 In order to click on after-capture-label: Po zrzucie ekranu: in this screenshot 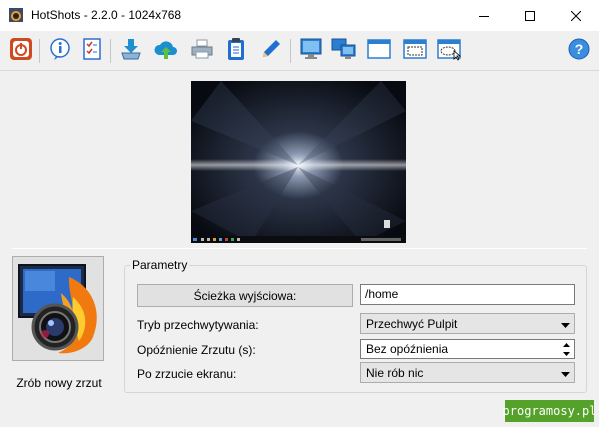, I will do `click(187, 374)`.